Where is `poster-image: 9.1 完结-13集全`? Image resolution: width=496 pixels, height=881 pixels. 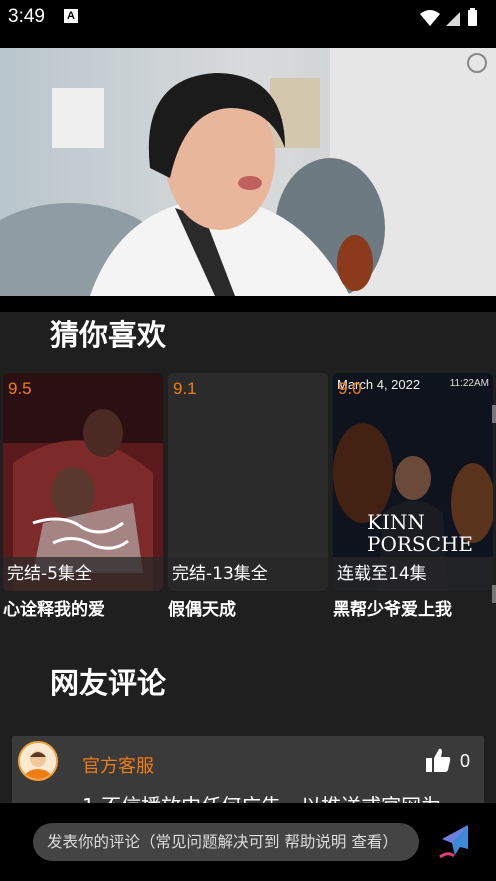
poster-image: 9.1 完结-13集全 is located at coordinates (248, 482).